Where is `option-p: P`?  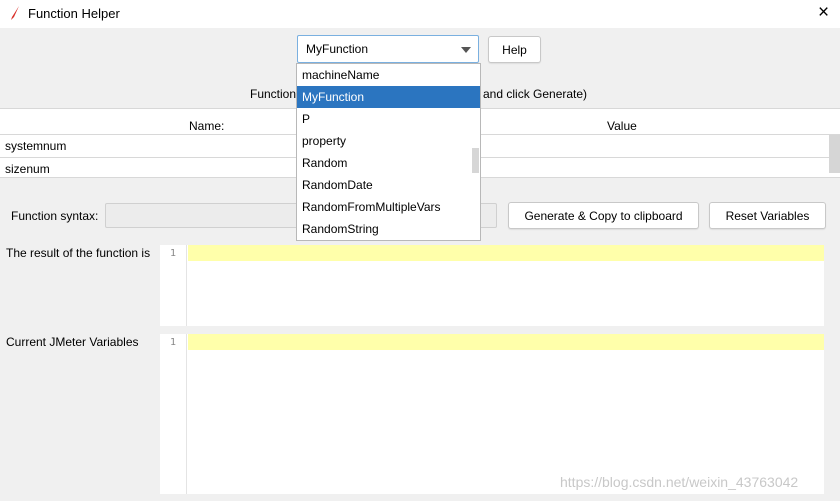 option-p: P is located at coordinates (388, 119).